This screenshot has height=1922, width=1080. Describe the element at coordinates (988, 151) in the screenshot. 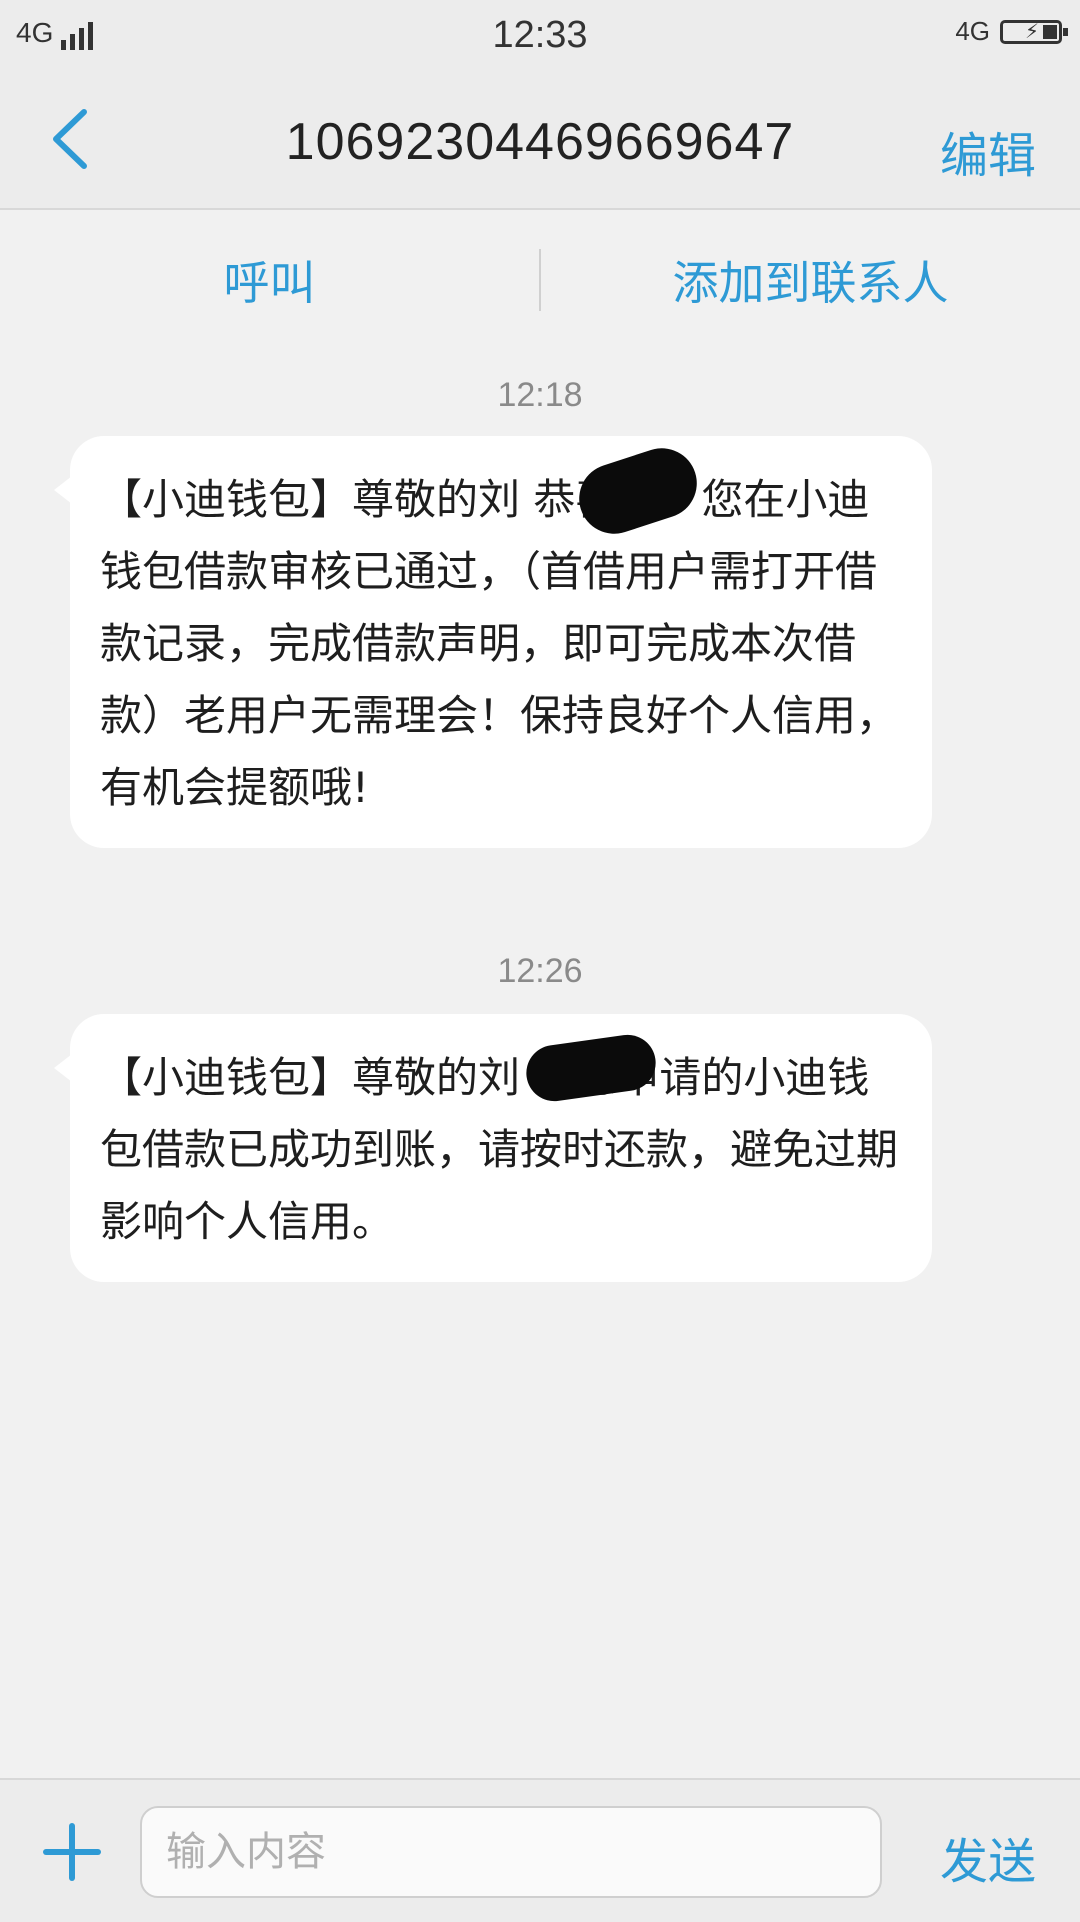

I see `edit-button: 编辑` at that location.